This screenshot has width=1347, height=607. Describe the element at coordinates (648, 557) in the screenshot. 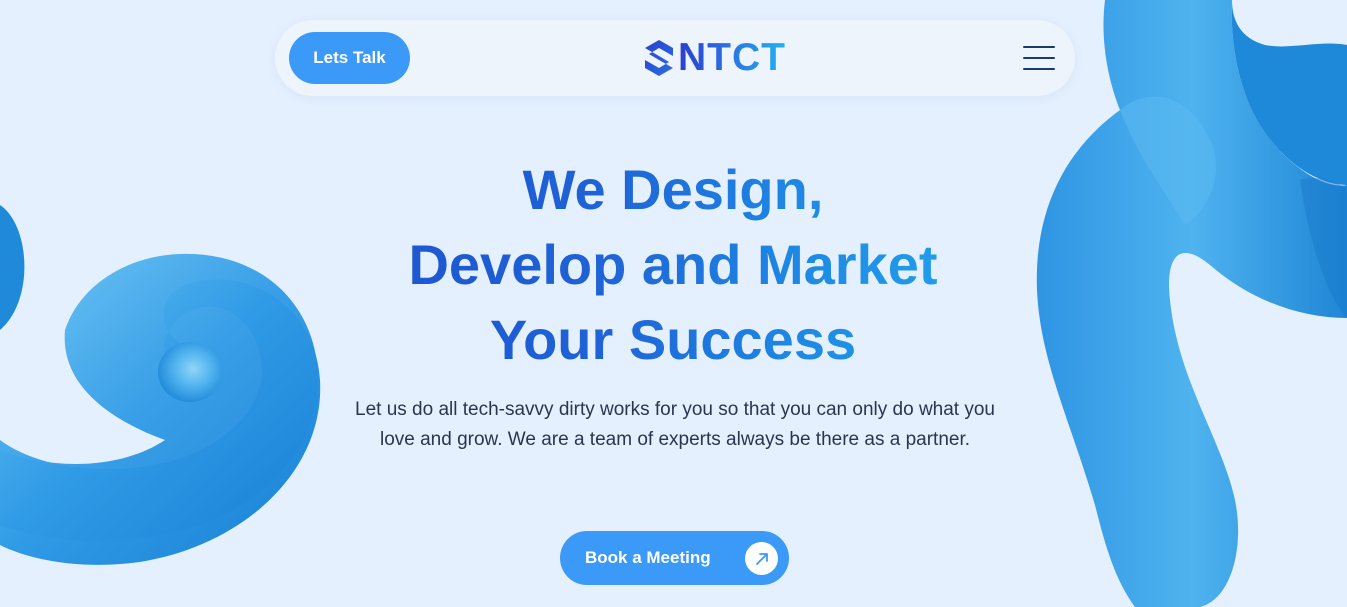

I see `book-meeting-label: Book a Meeting` at that location.